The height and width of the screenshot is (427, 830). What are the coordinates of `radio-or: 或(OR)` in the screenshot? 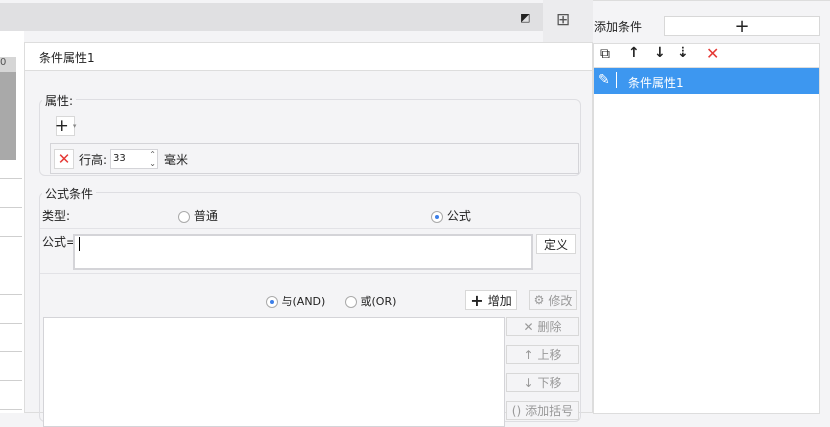 It's located at (370, 301).